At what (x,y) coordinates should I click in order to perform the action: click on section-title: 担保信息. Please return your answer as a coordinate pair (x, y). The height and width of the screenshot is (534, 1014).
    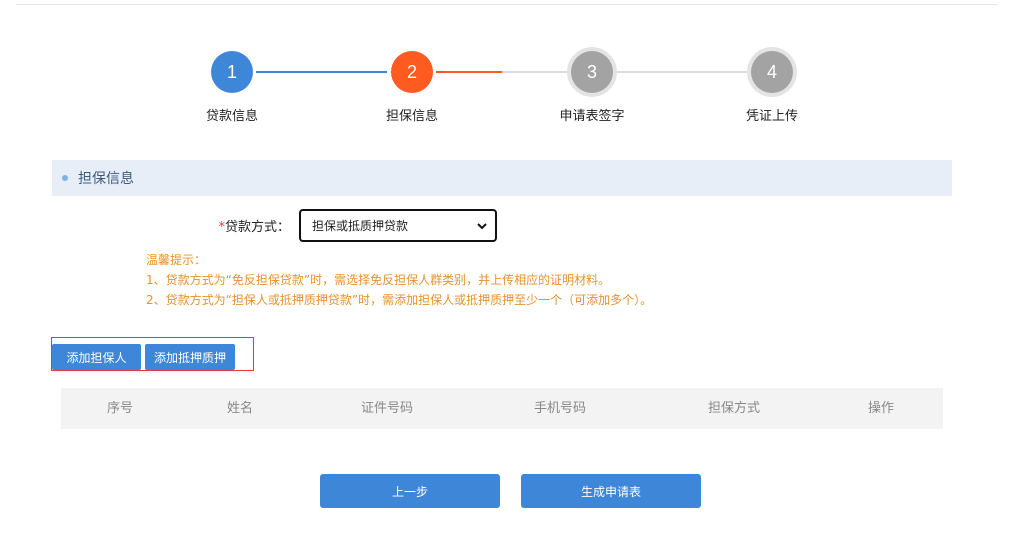
    Looking at the image, I should click on (106, 179).